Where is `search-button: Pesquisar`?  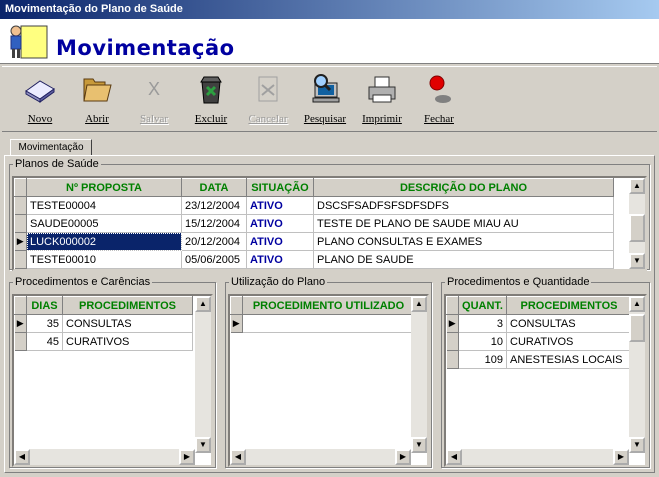 search-button: Pesquisar is located at coordinates (325, 100).